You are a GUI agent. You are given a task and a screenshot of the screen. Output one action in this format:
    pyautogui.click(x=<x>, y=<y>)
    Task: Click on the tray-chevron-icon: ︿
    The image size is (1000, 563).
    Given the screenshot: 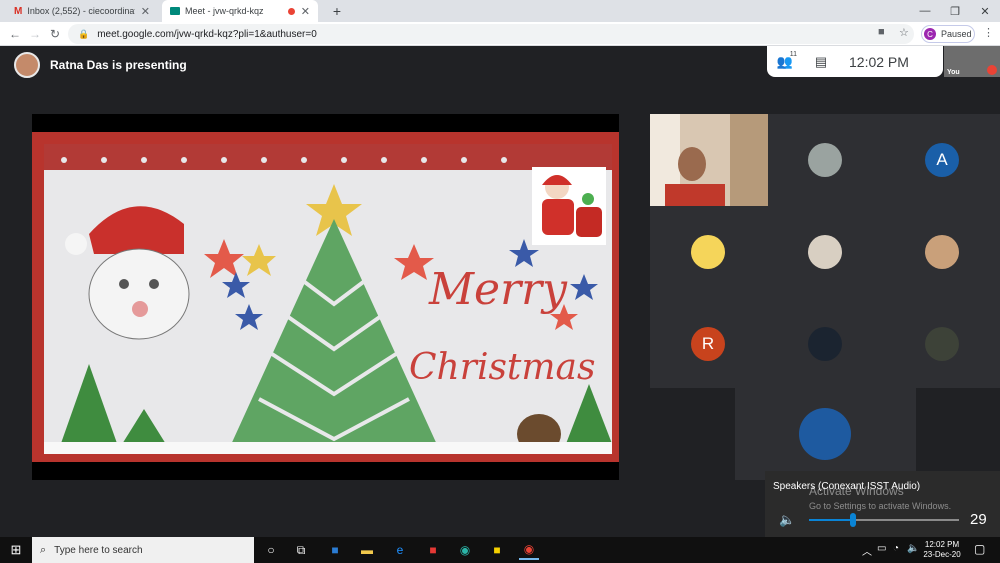 What is the action you would take?
    pyautogui.click(x=867, y=550)
    